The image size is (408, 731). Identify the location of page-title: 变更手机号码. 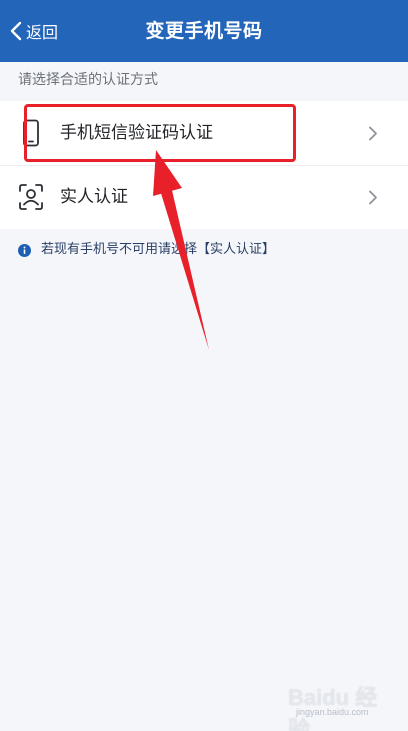
(204, 31).